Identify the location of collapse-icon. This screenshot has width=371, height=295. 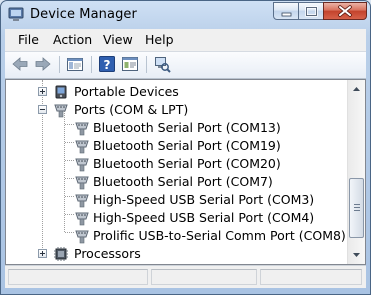
(42, 109).